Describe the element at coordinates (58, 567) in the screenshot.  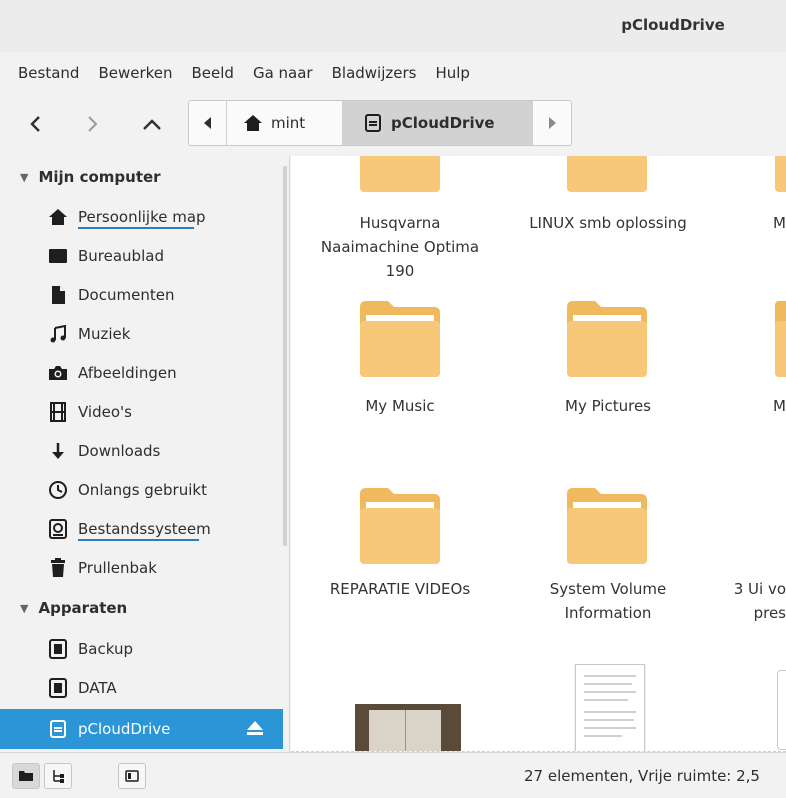
I see `trash-icon` at that location.